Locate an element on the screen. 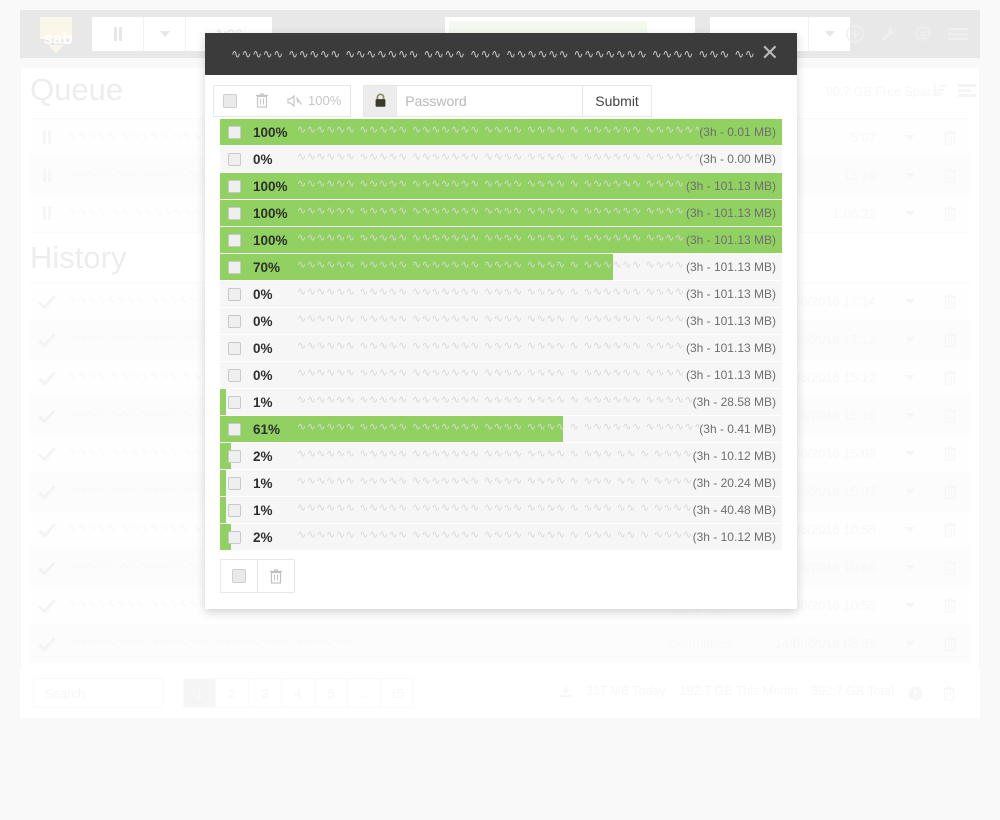 This screenshot has width=1000, height=820. modal-toolbar-left-group: 100% is located at coordinates (282, 100).